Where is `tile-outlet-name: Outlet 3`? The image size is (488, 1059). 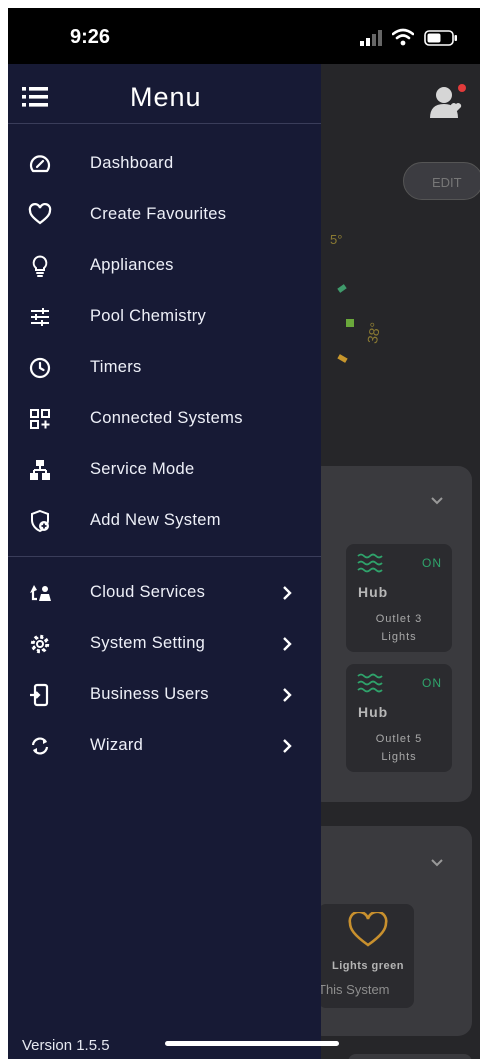
tile-outlet-name: Outlet 3 is located at coordinates (399, 619).